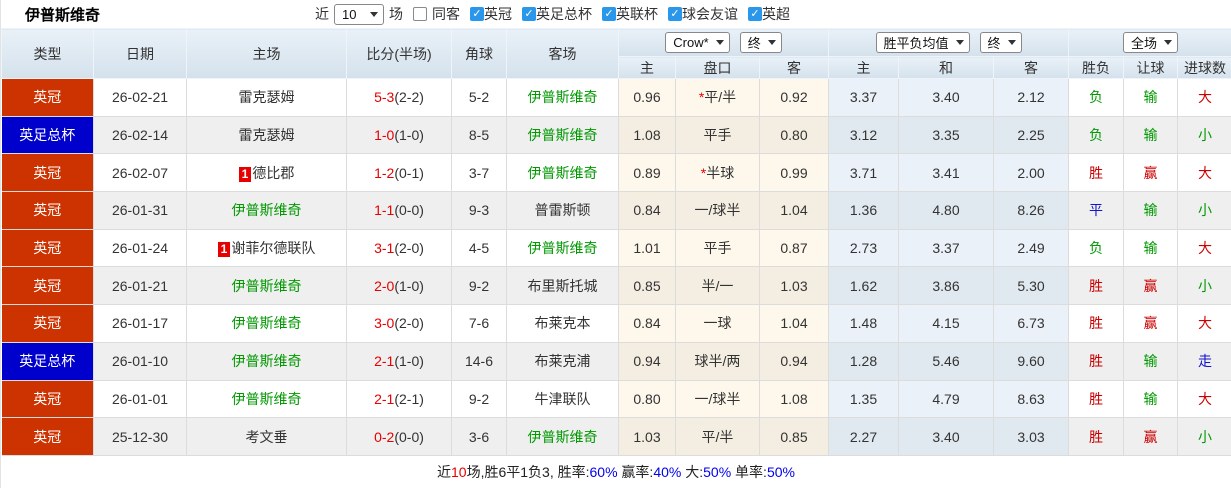  Describe the element at coordinates (717, 97) in the screenshot. I see `handicap-line: *平/半` at that location.